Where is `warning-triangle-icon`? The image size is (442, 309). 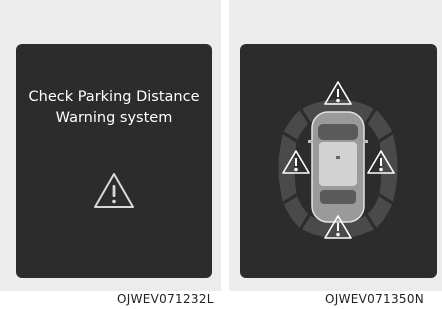 warning-triangle-icon is located at coordinates (114, 190).